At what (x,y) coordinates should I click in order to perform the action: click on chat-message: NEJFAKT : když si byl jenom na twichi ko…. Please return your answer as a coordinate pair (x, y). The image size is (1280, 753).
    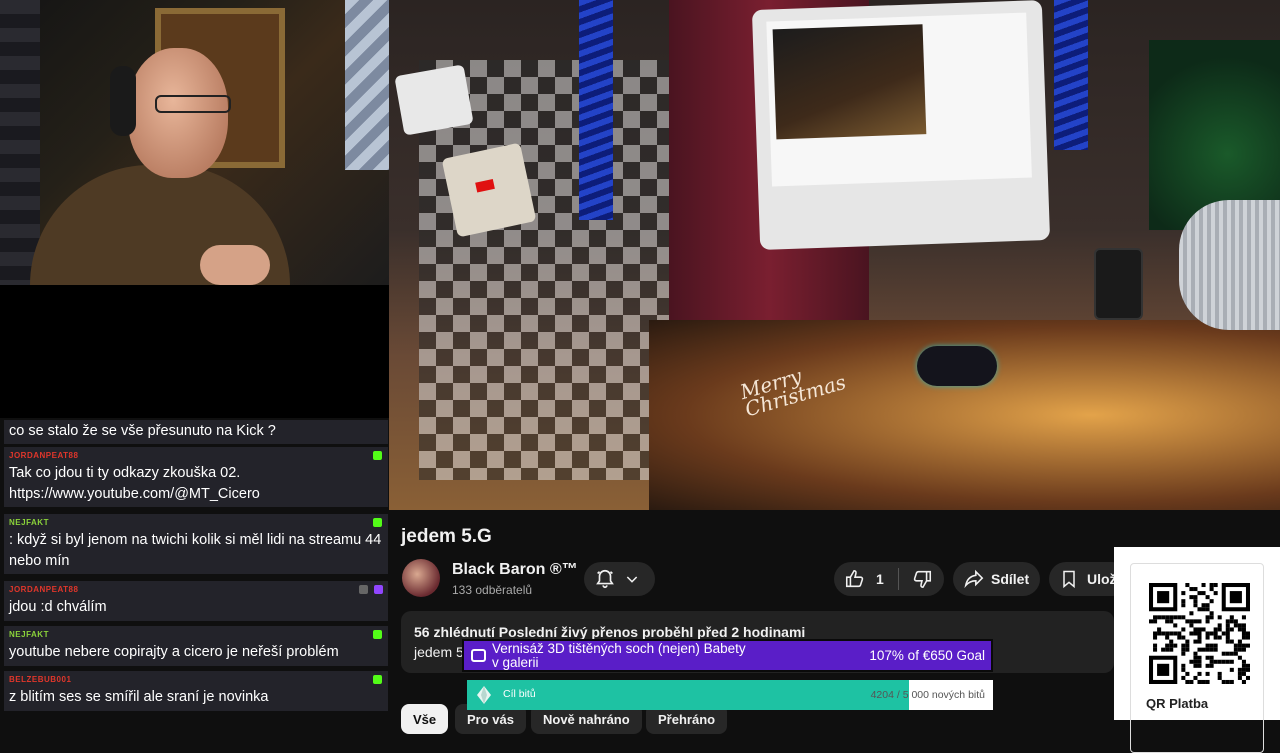
    Looking at the image, I should click on (196, 544).